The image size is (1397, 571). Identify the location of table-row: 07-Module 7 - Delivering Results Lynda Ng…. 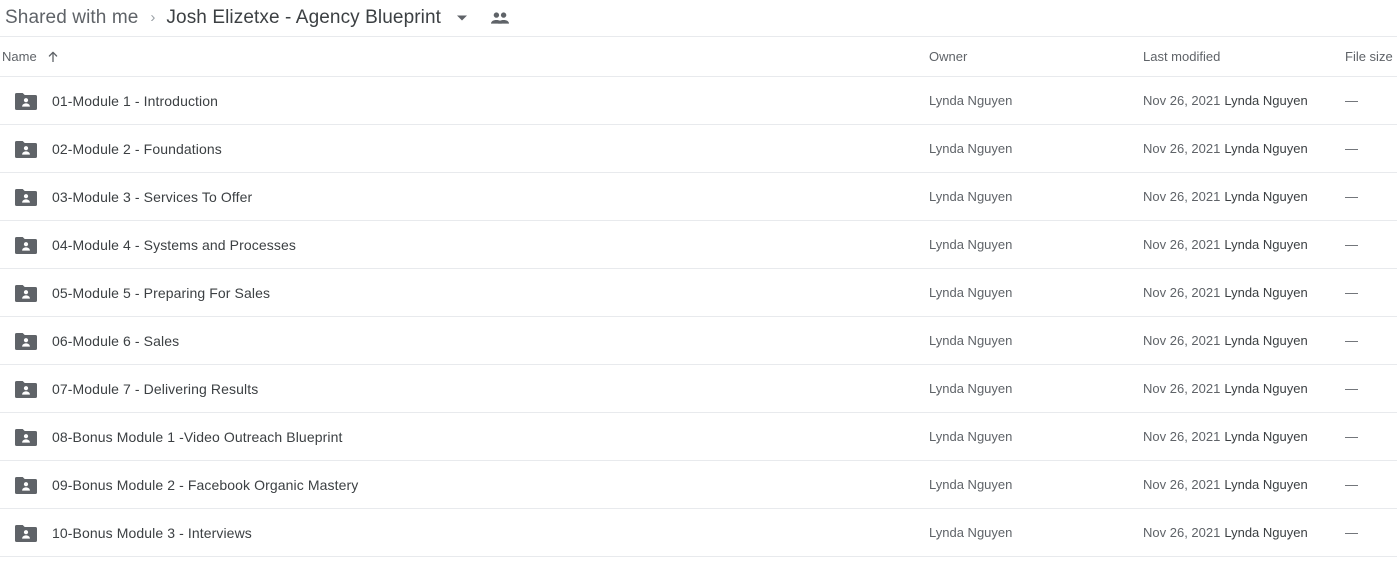
(698, 389).